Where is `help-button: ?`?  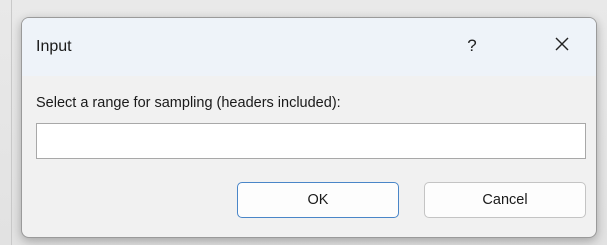
help-button: ? is located at coordinates (472, 46).